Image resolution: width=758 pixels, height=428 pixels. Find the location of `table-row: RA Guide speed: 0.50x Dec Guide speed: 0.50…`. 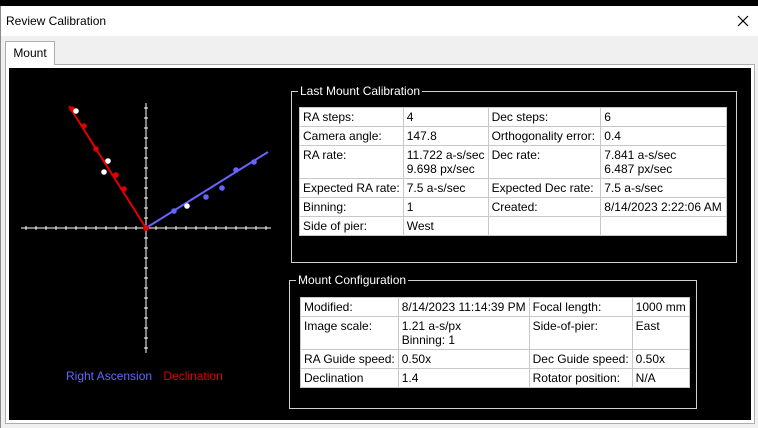

table-row: RA Guide speed: 0.50x Dec Guide speed: 0.50… is located at coordinates (495, 359).